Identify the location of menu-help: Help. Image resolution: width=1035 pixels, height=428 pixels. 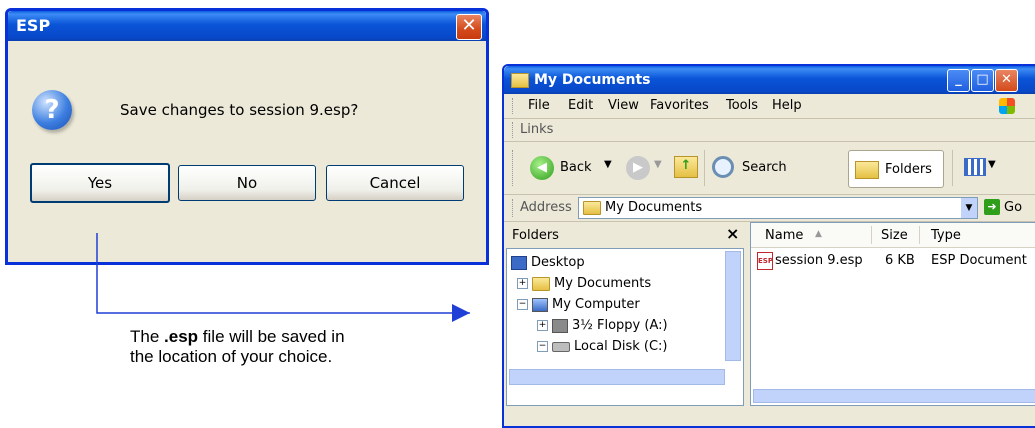
(787, 106).